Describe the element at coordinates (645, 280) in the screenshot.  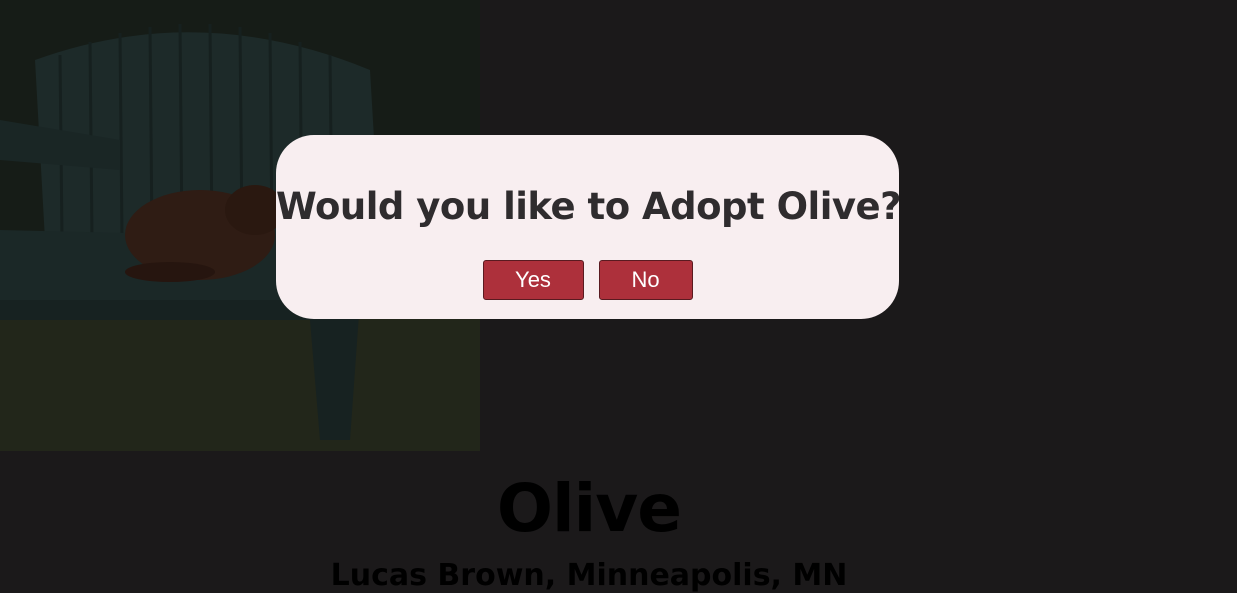
I see `no-button: No` at that location.